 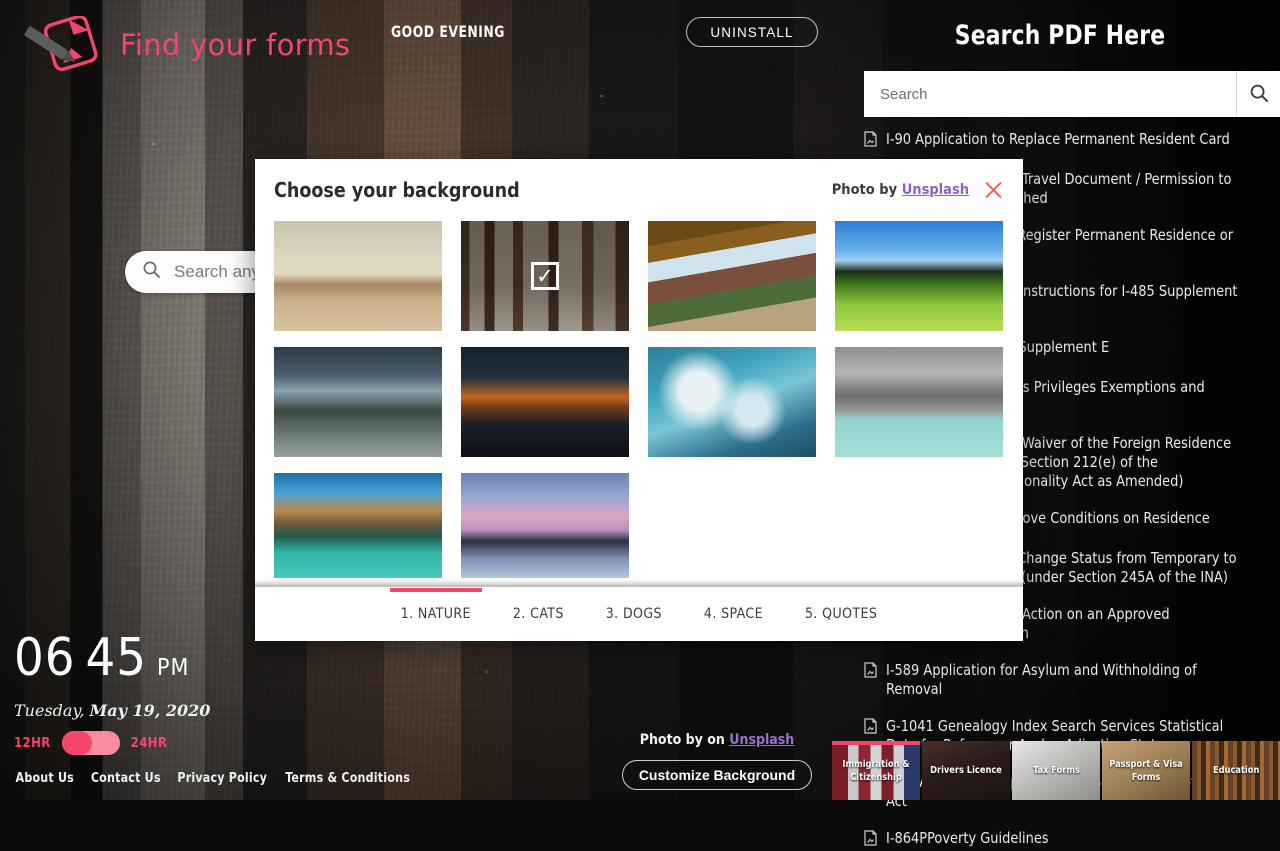 I want to click on pdf-list-item-label: I-864PPoverty Guidelines, so click(x=967, y=838).